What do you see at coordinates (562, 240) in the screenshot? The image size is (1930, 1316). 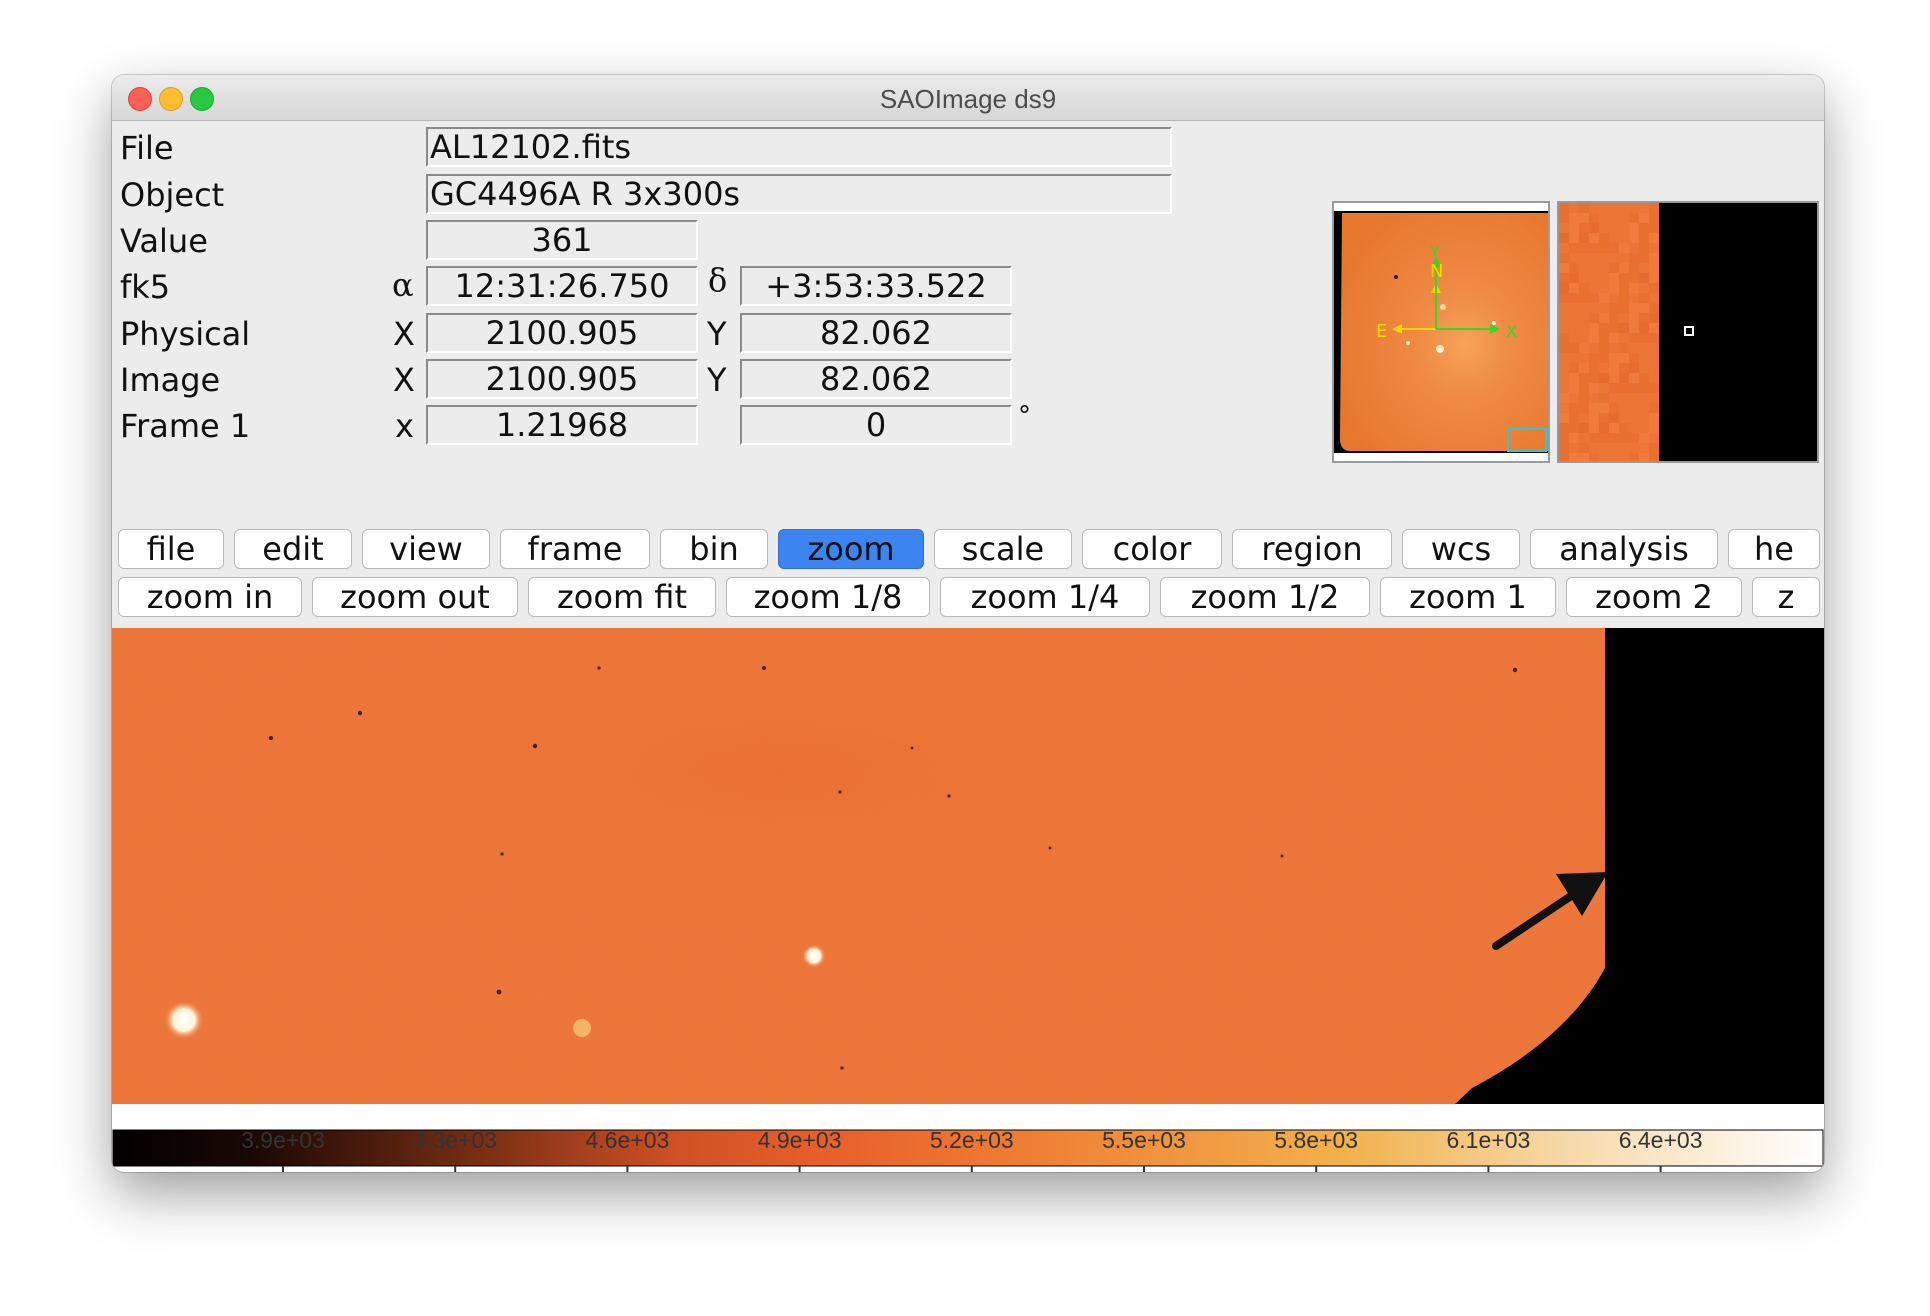 I see `value-field: 361` at bounding box center [562, 240].